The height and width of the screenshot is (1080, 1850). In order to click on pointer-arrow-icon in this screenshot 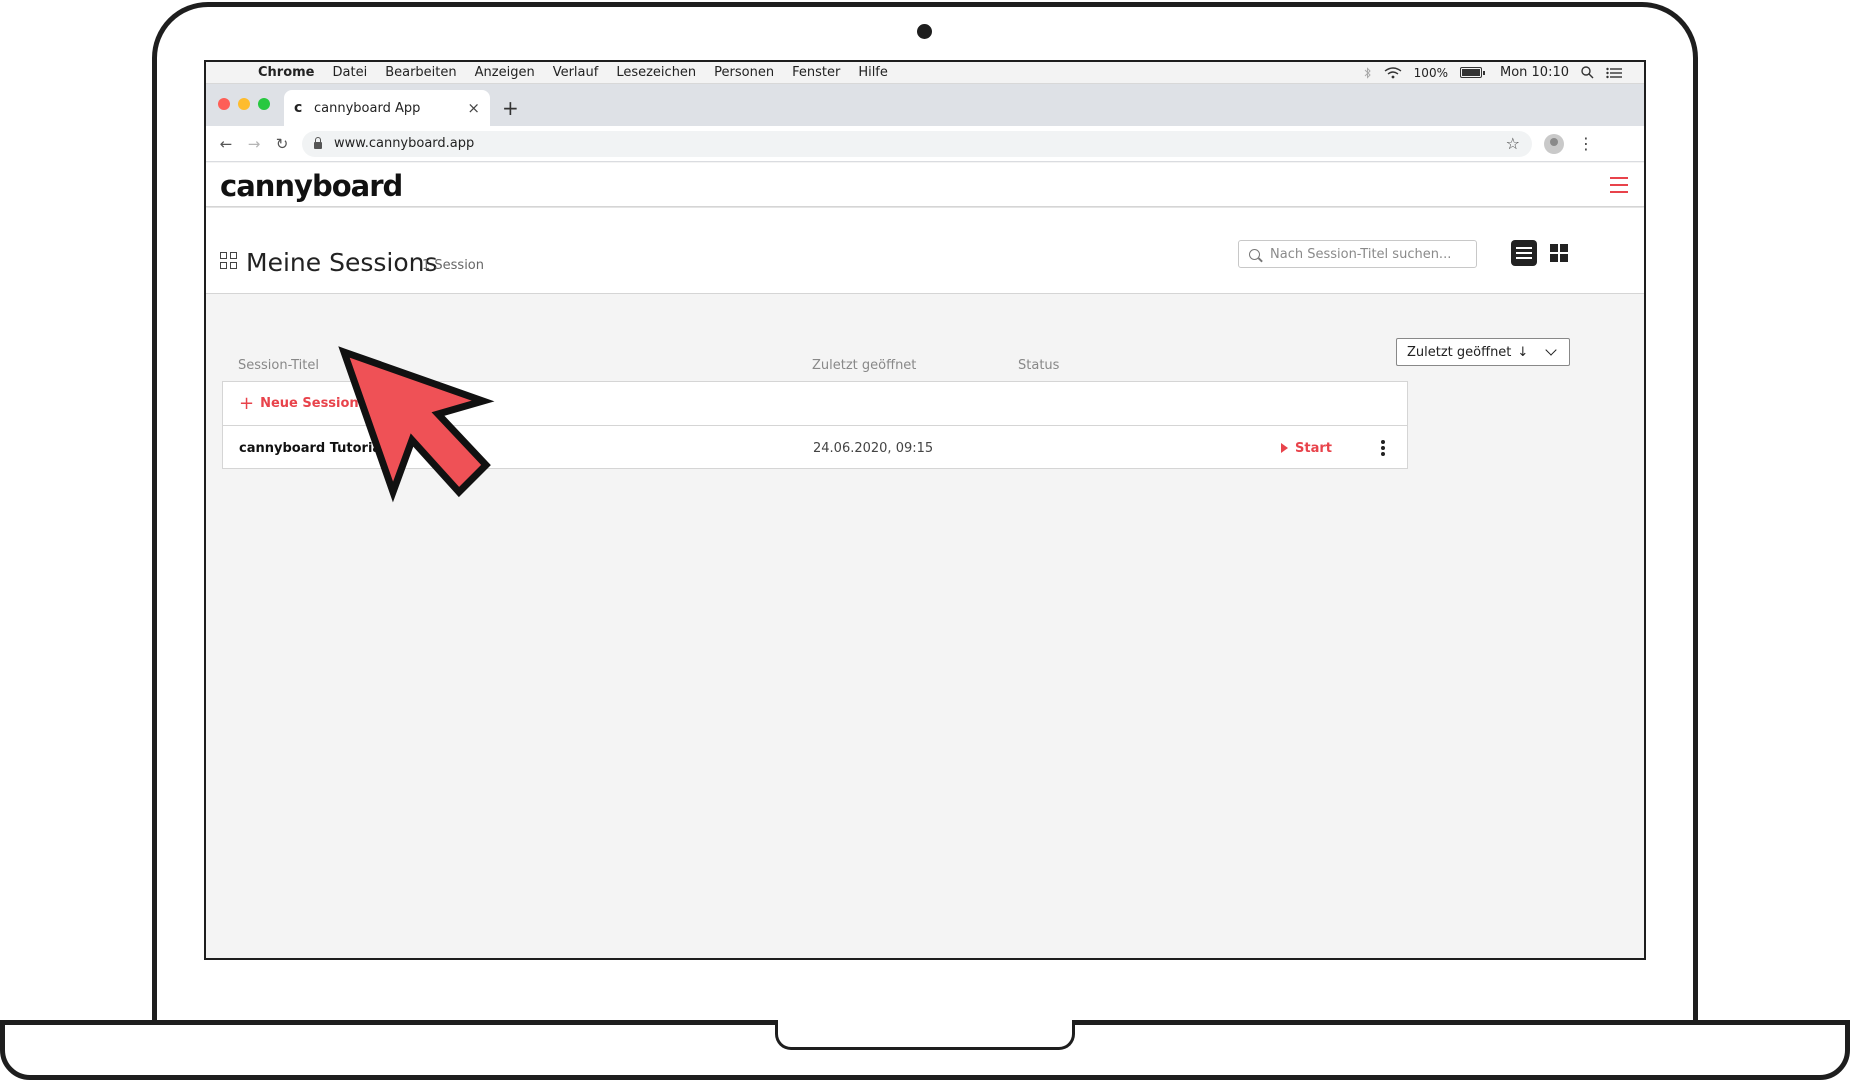, I will do `click(416, 424)`.